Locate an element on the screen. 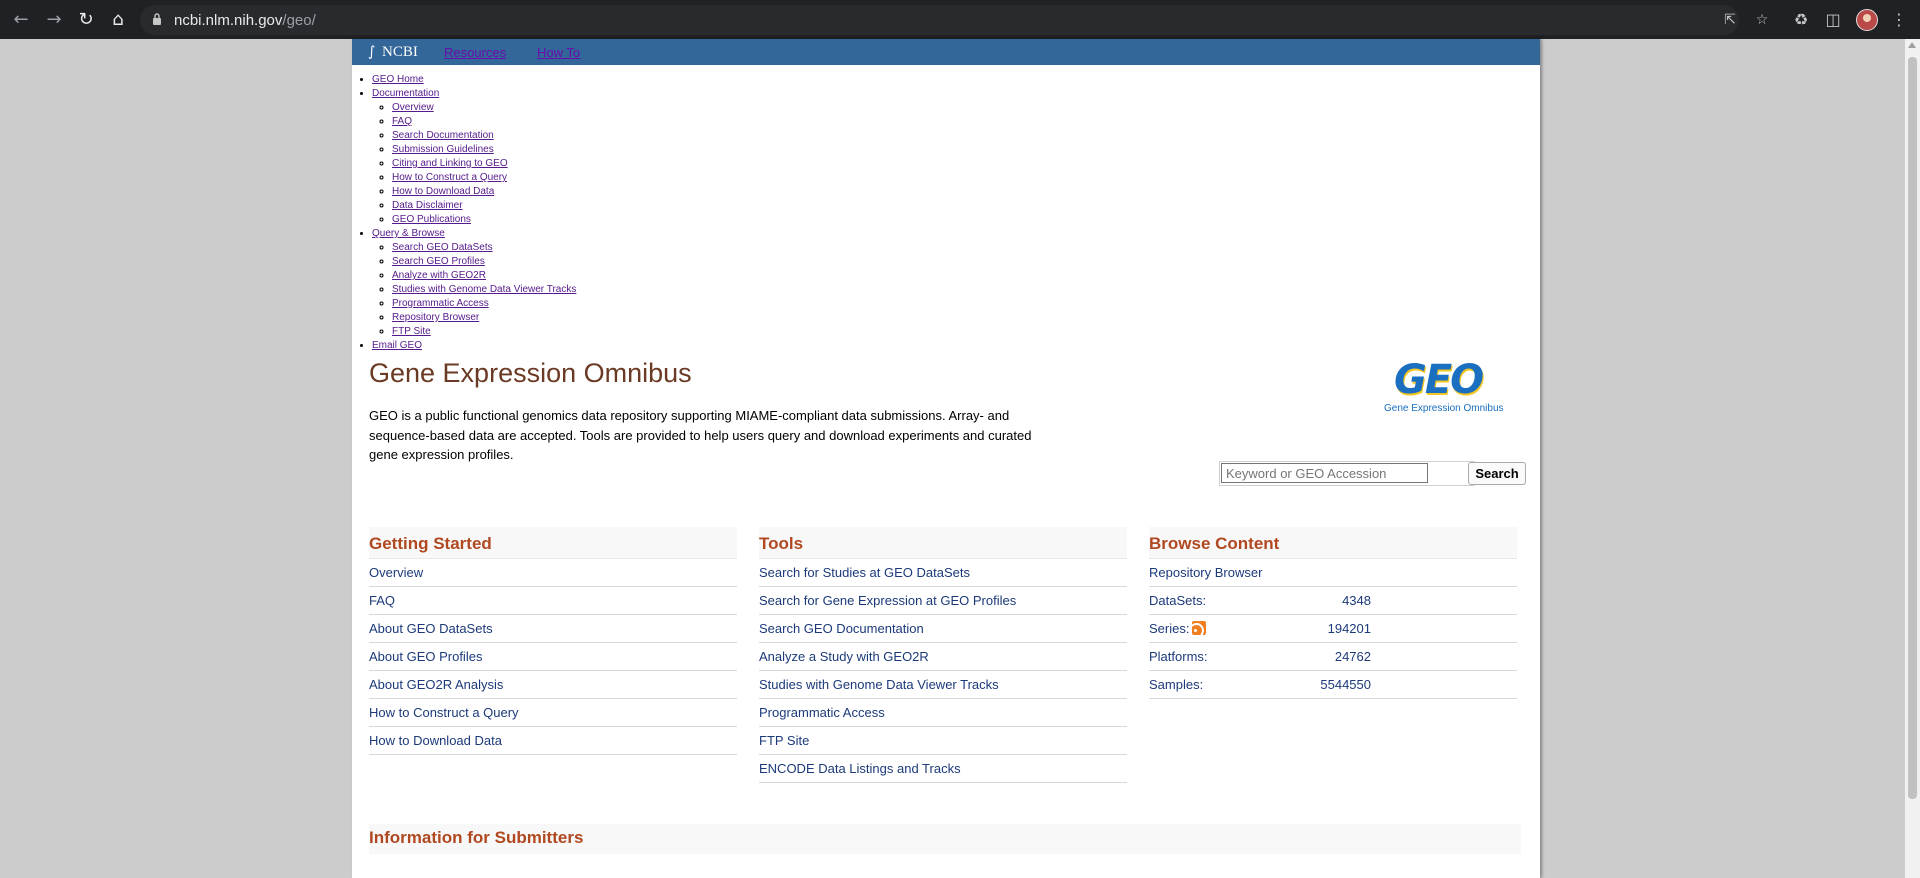 This screenshot has height=878, width=1920. scroll-up-icon is located at coordinates (1912, 45).